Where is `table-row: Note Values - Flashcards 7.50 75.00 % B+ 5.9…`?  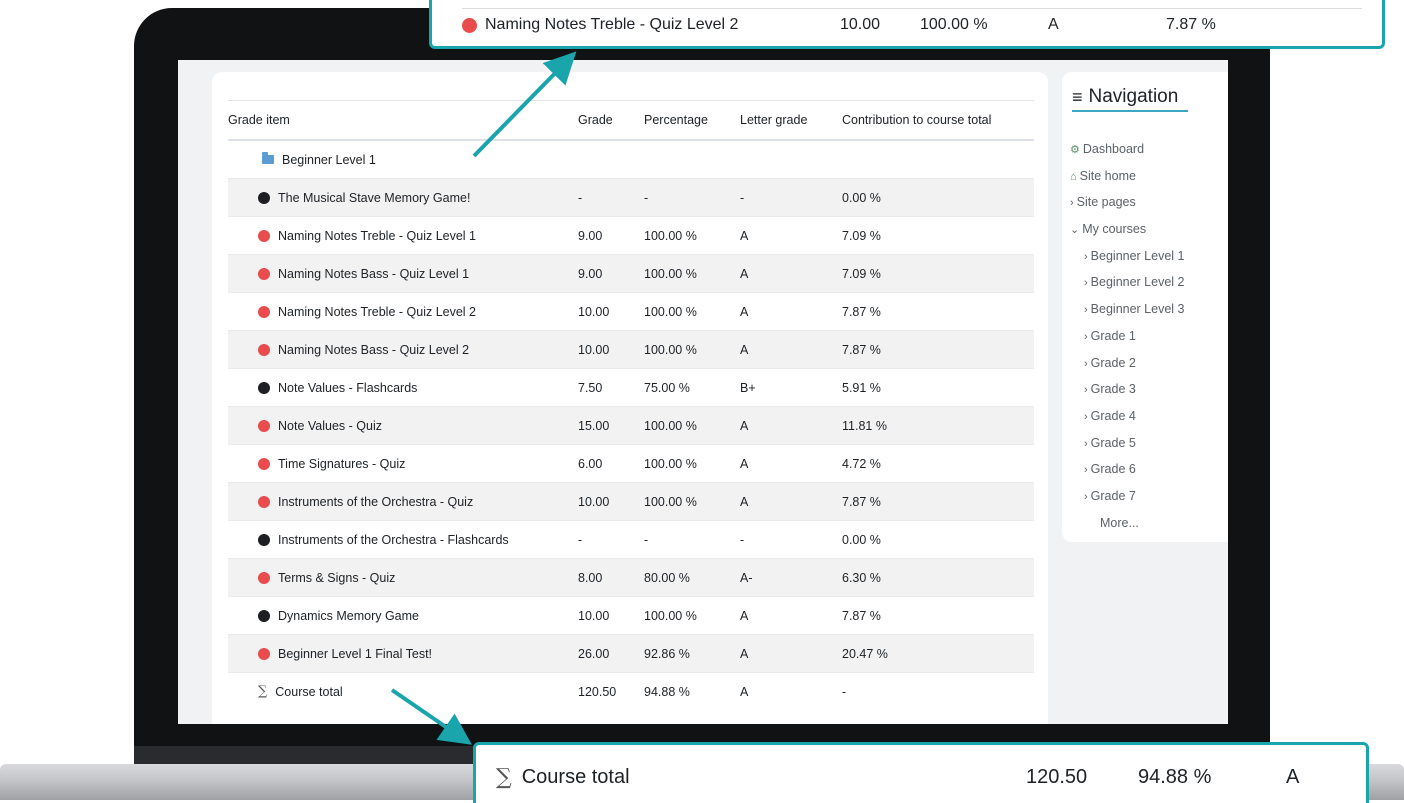 table-row: Note Values - Flashcards 7.50 75.00 % B+ 5.9… is located at coordinates (631, 387).